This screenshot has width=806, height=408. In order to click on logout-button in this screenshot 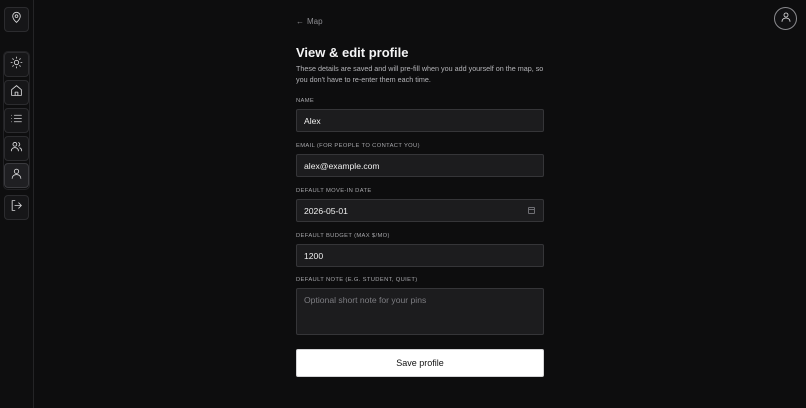, I will do `click(16, 207)`.